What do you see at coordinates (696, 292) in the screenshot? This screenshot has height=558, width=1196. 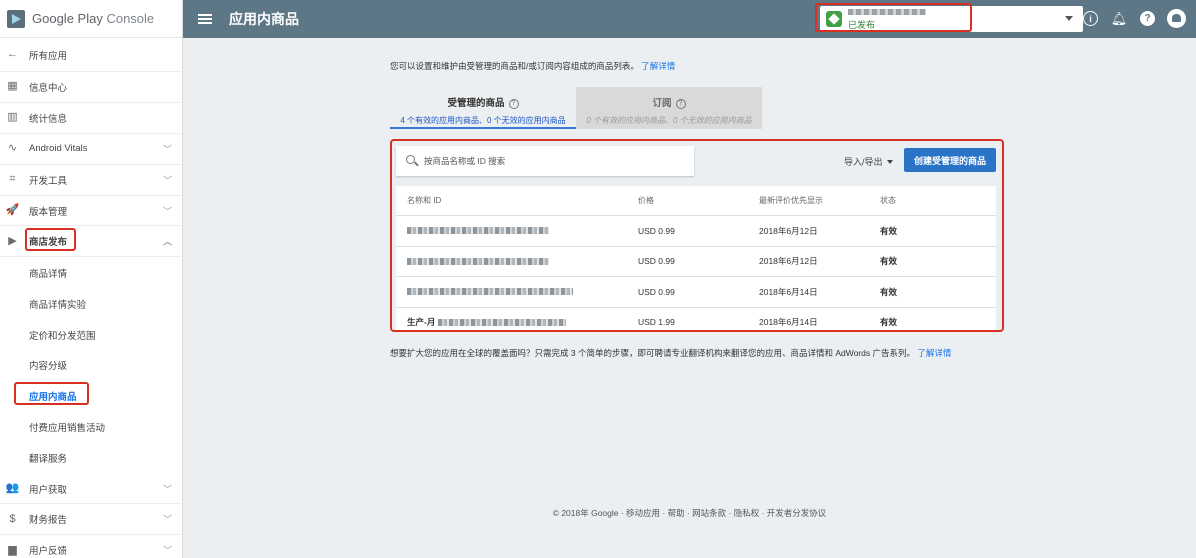 I see `table-row: USD 0.99 2018年6月14日 有效` at bounding box center [696, 292].